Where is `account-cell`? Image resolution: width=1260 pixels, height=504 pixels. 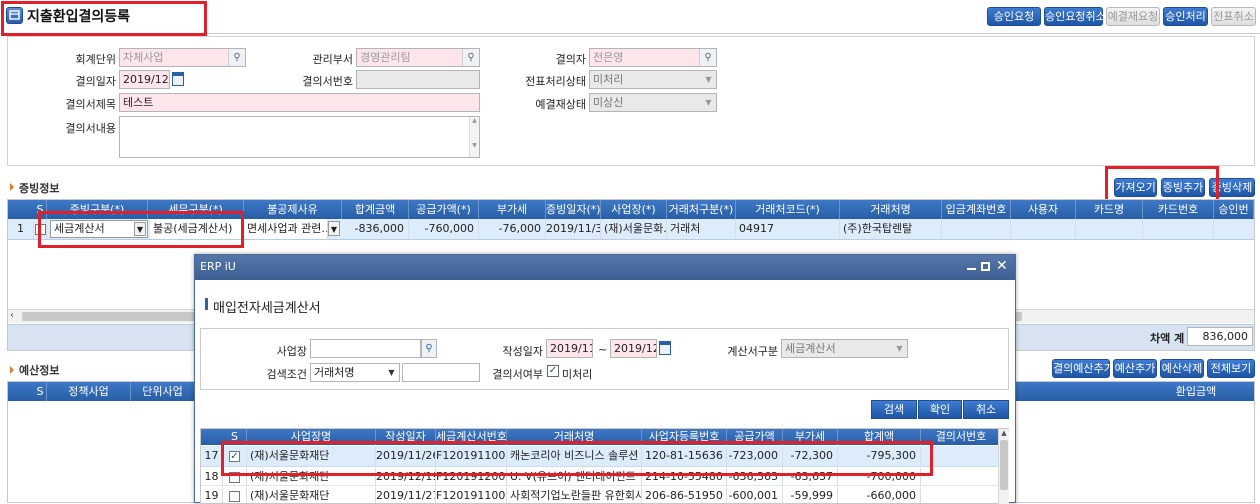 account-cell is located at coordinates (976, 229).